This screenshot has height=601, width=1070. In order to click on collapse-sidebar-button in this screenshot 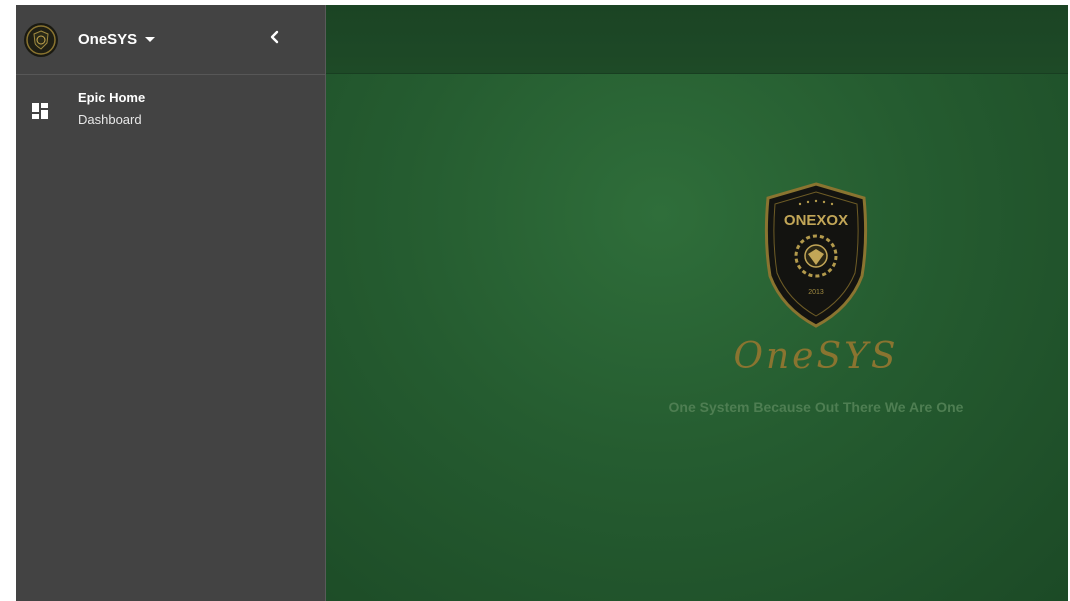, I will do `click(274, 37)`.